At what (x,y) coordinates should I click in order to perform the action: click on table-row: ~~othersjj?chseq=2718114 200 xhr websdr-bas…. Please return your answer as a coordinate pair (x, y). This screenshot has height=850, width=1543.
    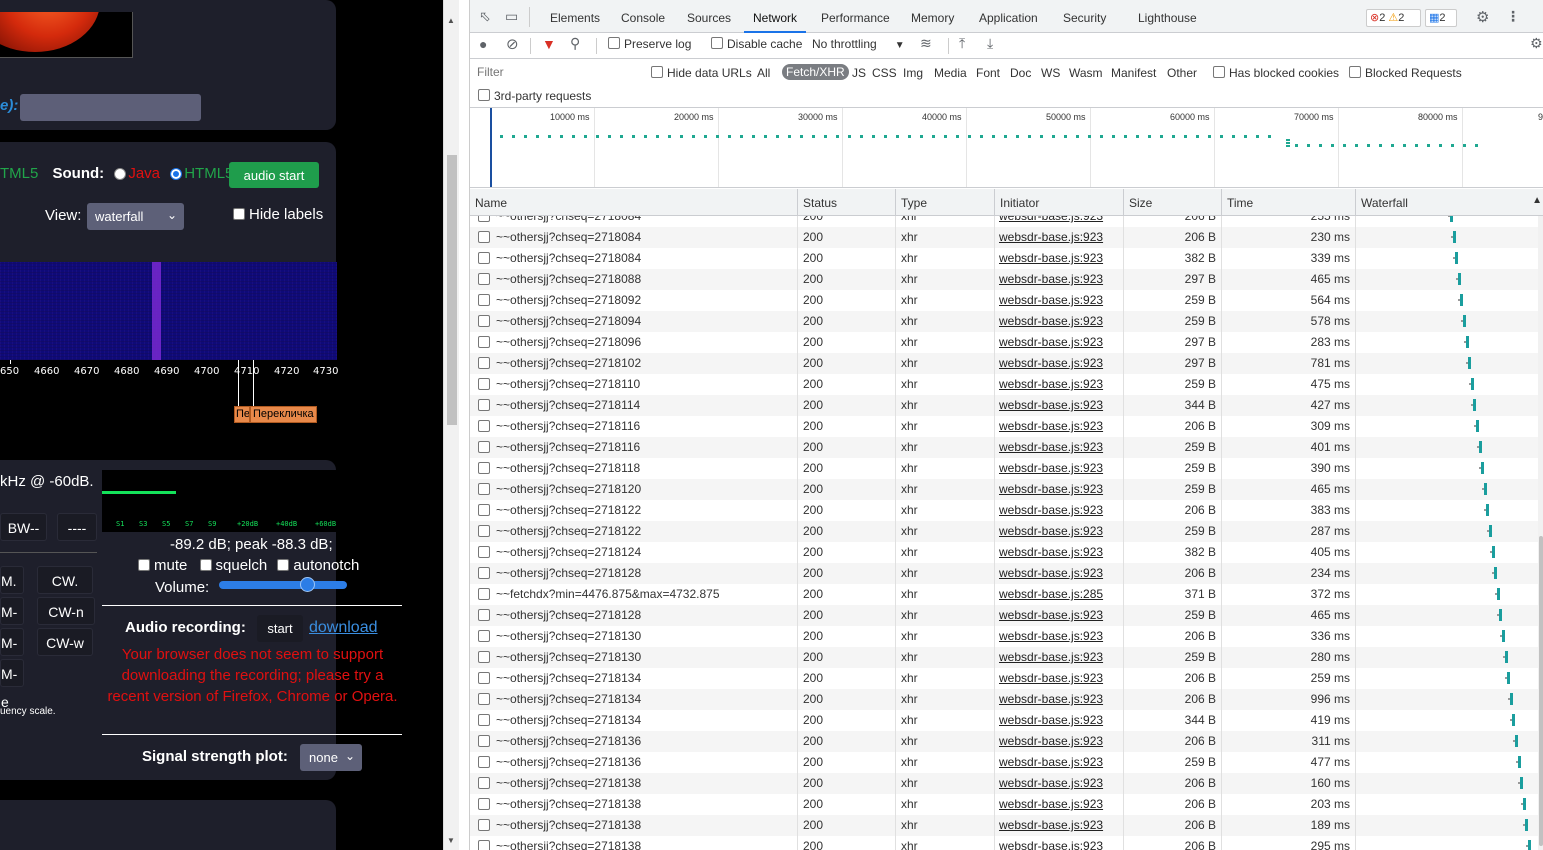
    Looking at the image, I should click on (1004, 405).